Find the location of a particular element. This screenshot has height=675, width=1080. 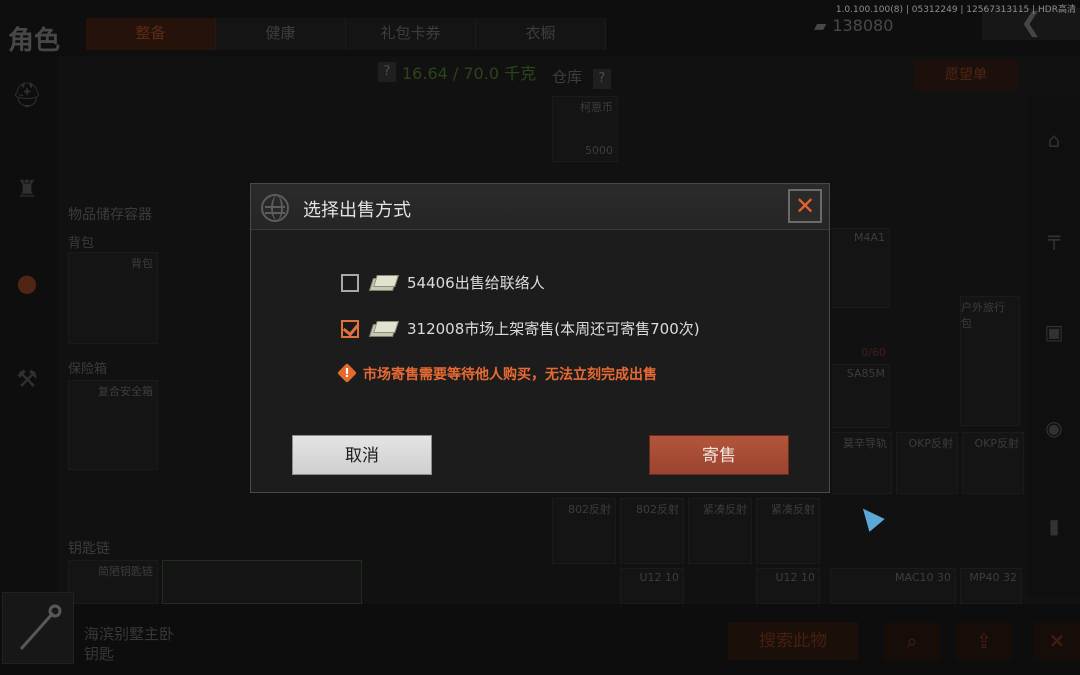

checkbox-sell-to-contact is located at coordinates (350, 282).